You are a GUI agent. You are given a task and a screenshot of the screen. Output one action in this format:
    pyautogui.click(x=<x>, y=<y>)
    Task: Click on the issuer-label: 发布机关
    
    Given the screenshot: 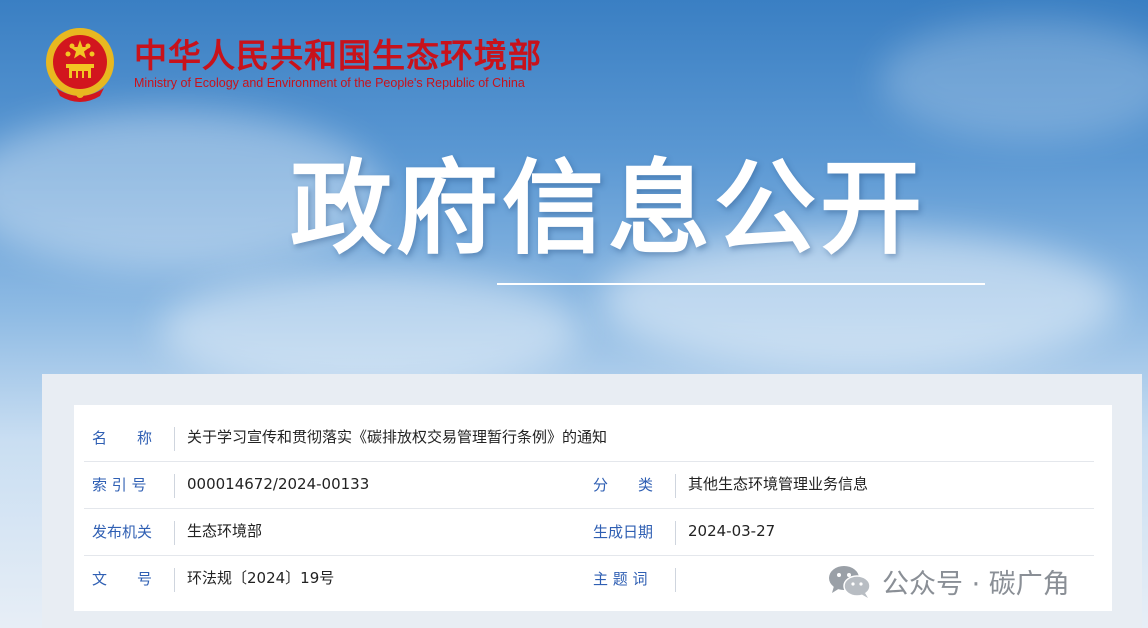 What is the action you would take?
    pyautogui.click(x=122, y=532)
    